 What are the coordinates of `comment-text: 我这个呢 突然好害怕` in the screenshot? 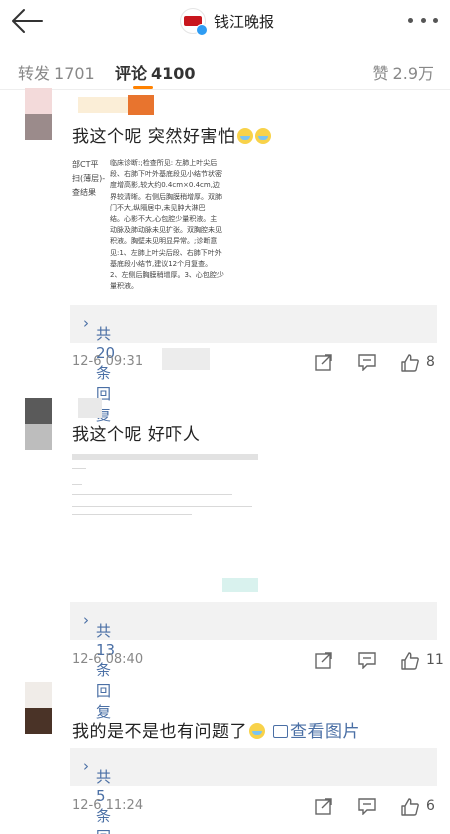 It's located at (172, 134).